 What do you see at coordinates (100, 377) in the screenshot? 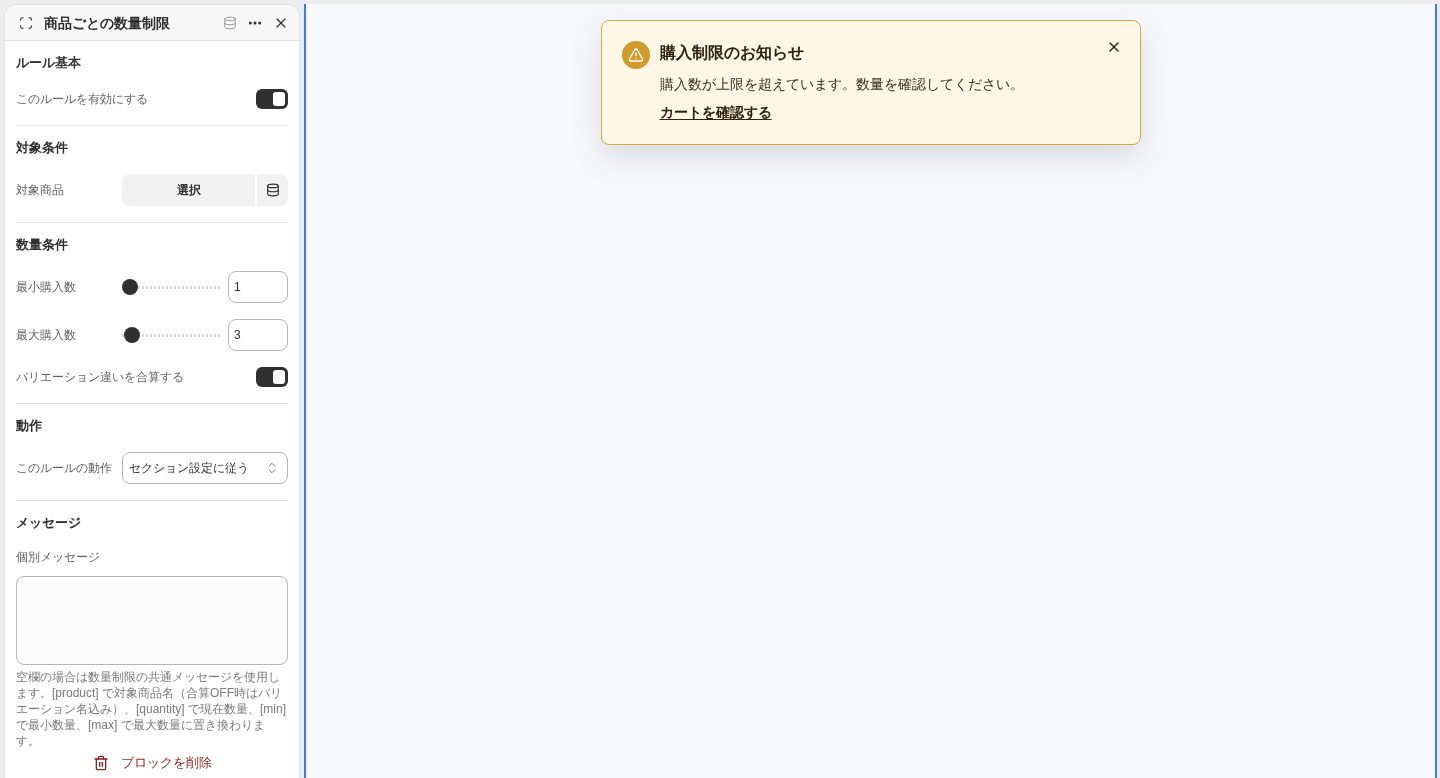
I see `field-label: バリエーション違いを合算する` at bounding box center [100, 377].